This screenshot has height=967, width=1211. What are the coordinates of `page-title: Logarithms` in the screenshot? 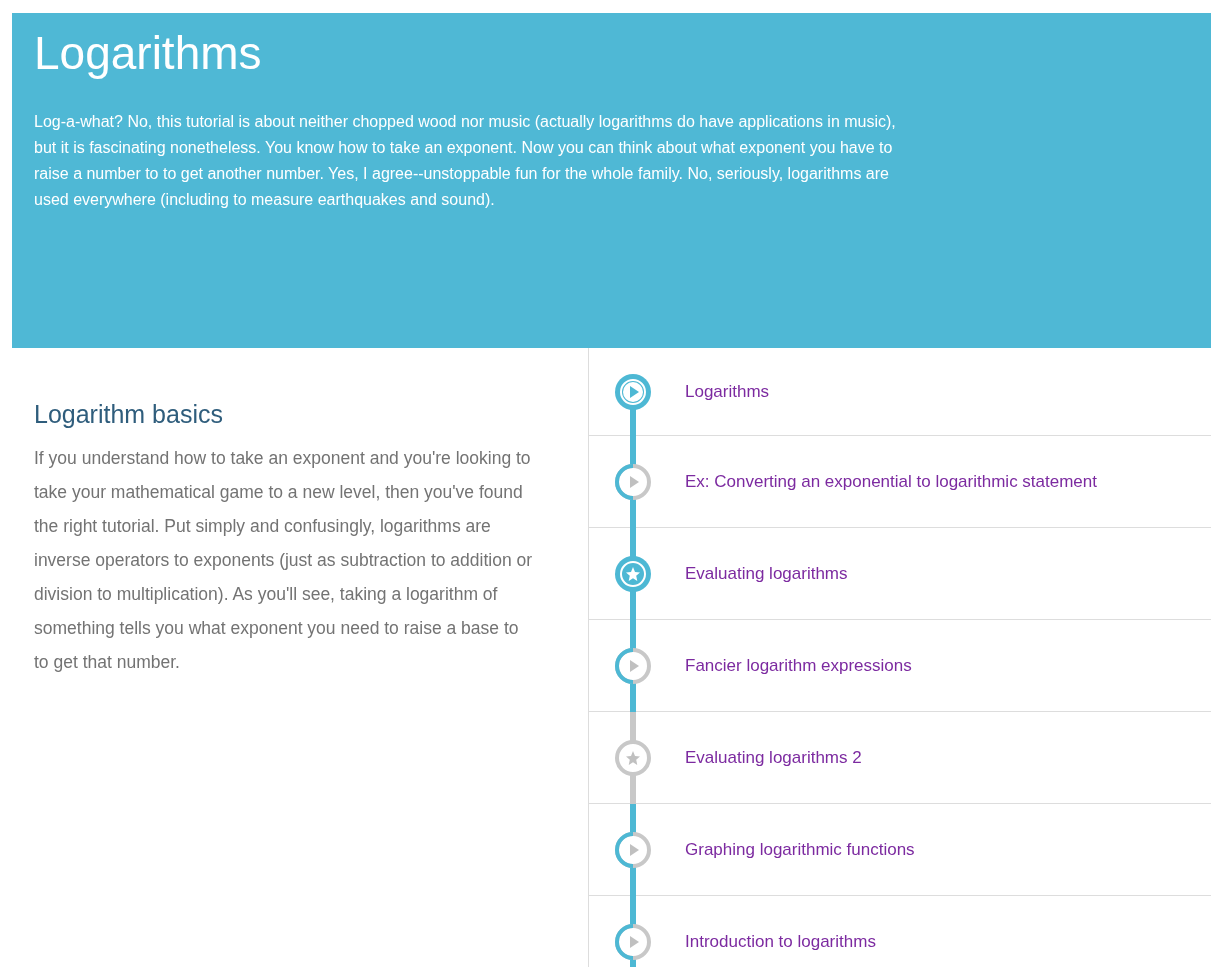 It's located at (148, 53).